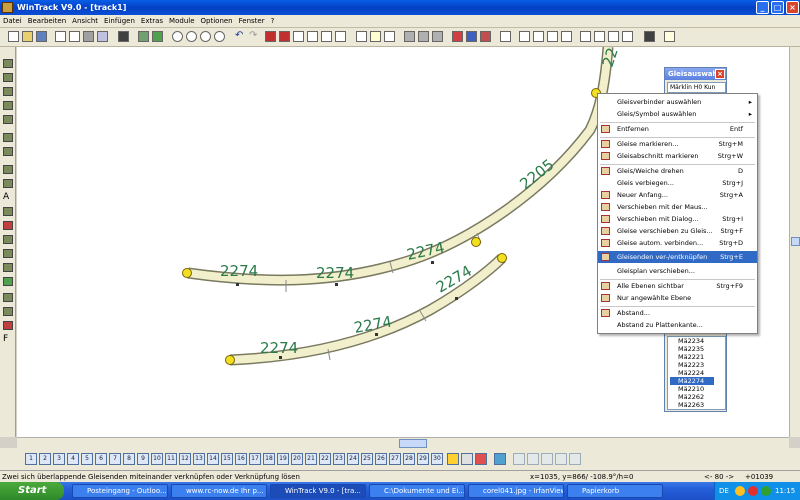 Image resolution: width=800 pixels, height=500 pixels. Describe the element at coordinates (8, 253) in the screenshot. I see `terrain-icon` at that location.